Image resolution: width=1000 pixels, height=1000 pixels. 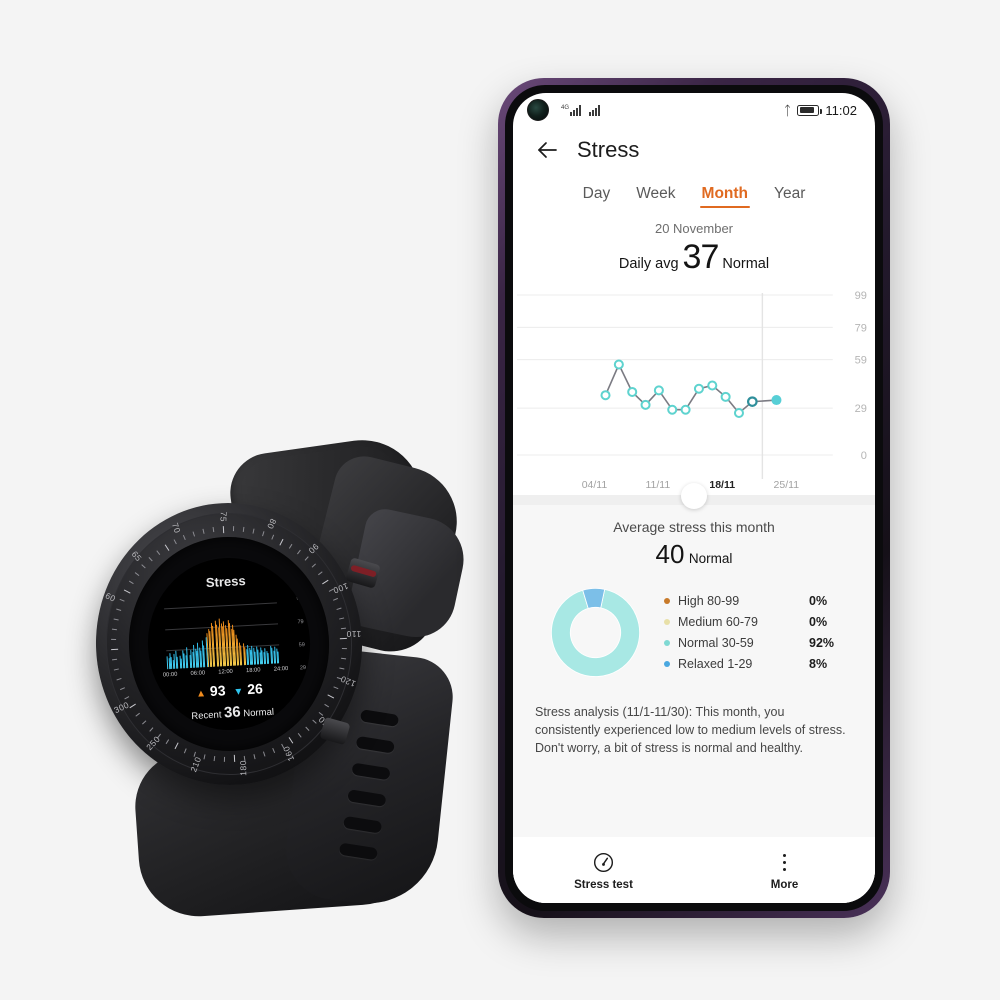 I want to click on watch-tachy-number: 300, so click(x=121, y=707).